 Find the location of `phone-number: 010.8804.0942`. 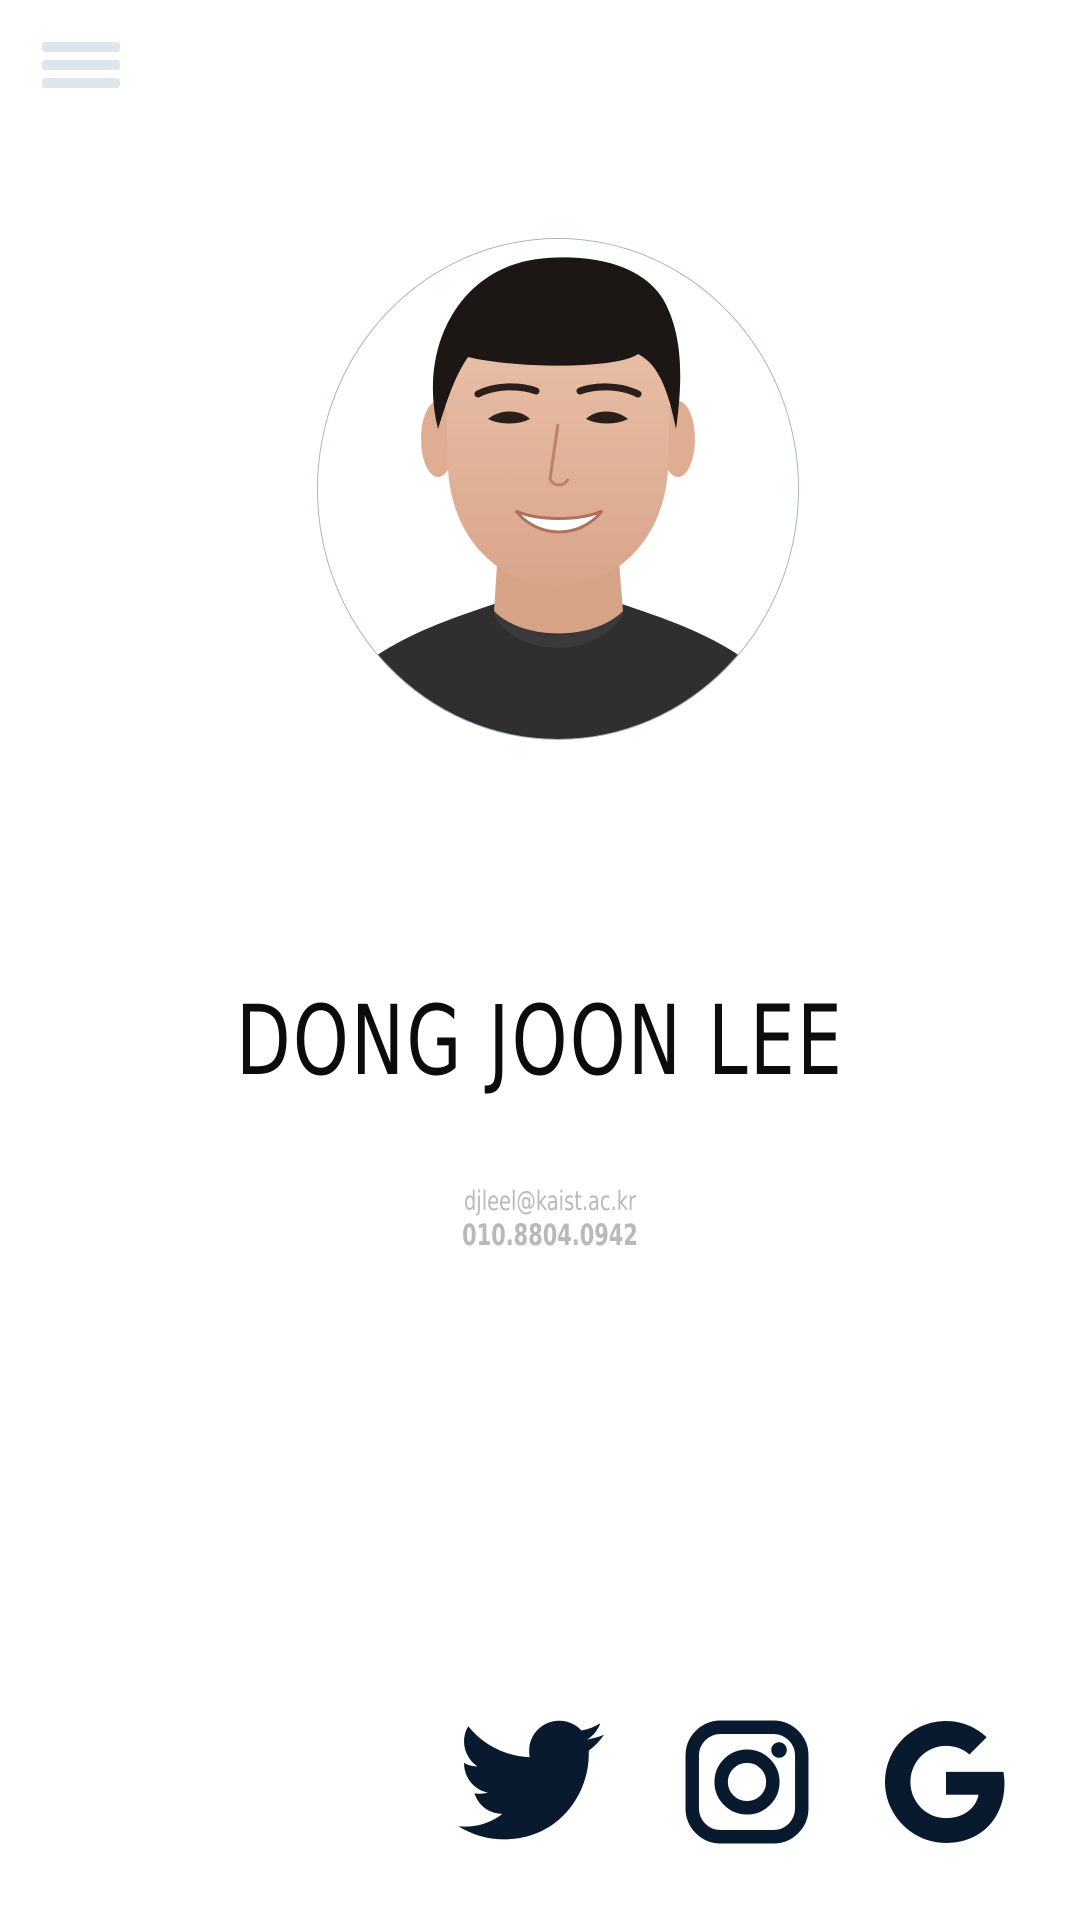

phone-number: 010.8804.0942 is located at coordinates (550, 1235).